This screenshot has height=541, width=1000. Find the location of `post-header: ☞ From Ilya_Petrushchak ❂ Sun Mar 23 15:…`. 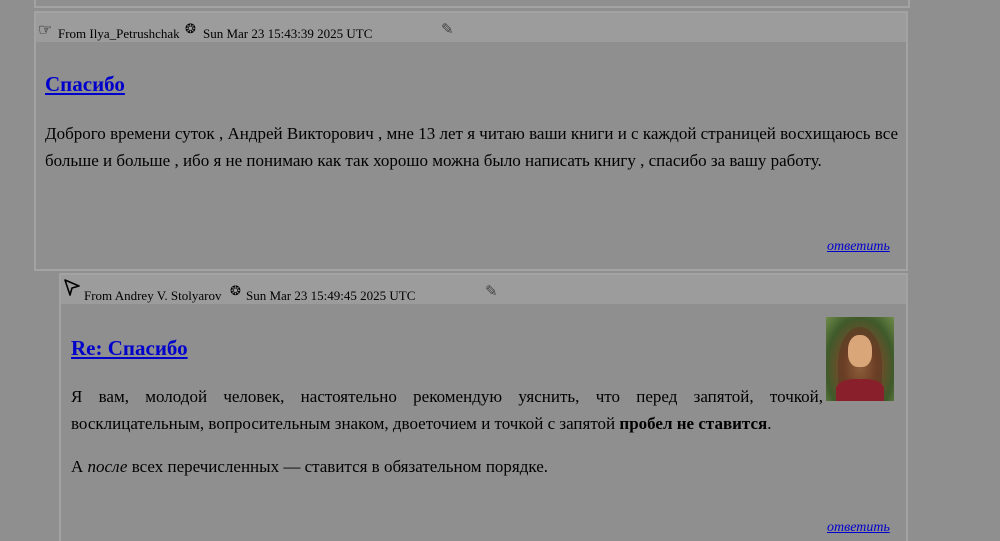

post-header: ☞ From Ilya_Petrushchak ❂ Sun Mar 23 15:… is located at coordinates (471, 27).